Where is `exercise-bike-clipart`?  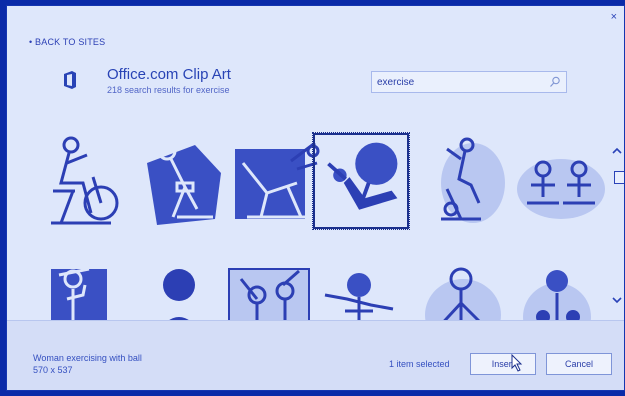 exercise-bike-clipart is located at coordinates (184, 183).